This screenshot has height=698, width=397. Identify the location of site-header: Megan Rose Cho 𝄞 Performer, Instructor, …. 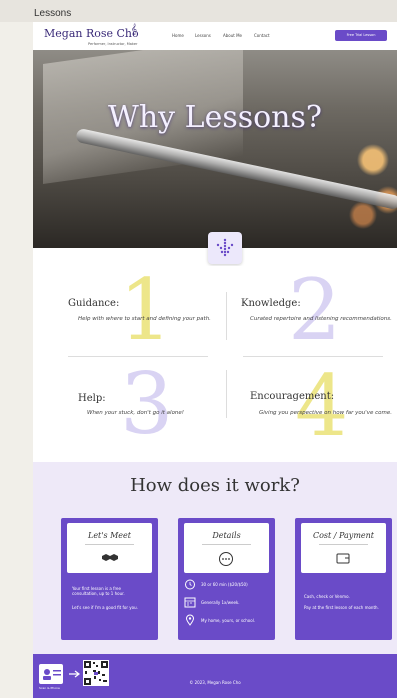
(215, 36).